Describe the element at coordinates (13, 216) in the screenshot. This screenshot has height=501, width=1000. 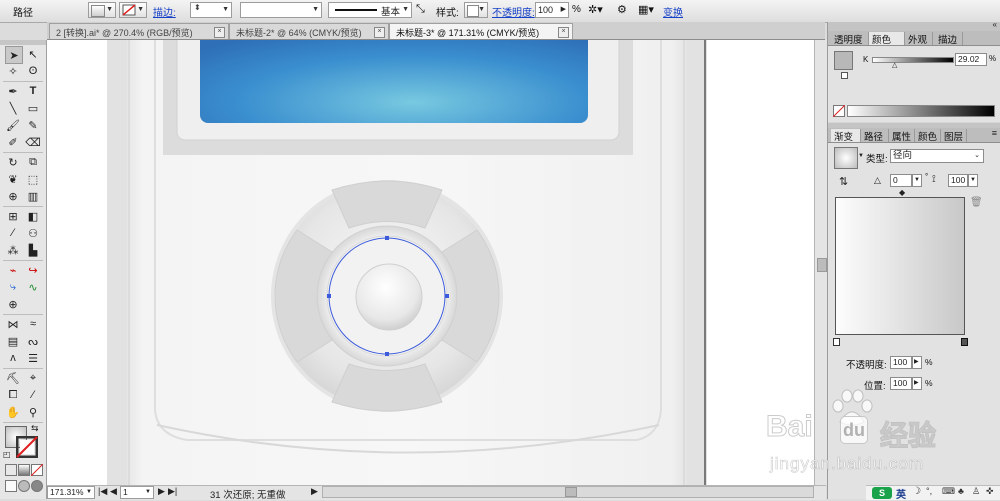
I see `mesh-tool-icon: ⊞` at that location.